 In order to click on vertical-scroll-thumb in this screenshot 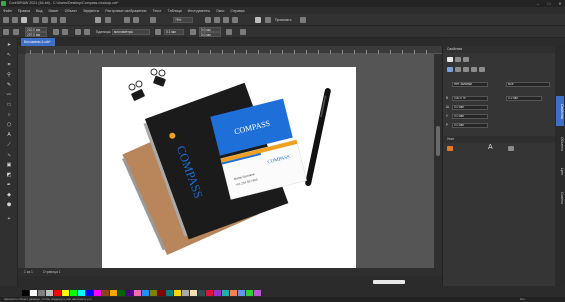, I will do `click(438, 141)`.